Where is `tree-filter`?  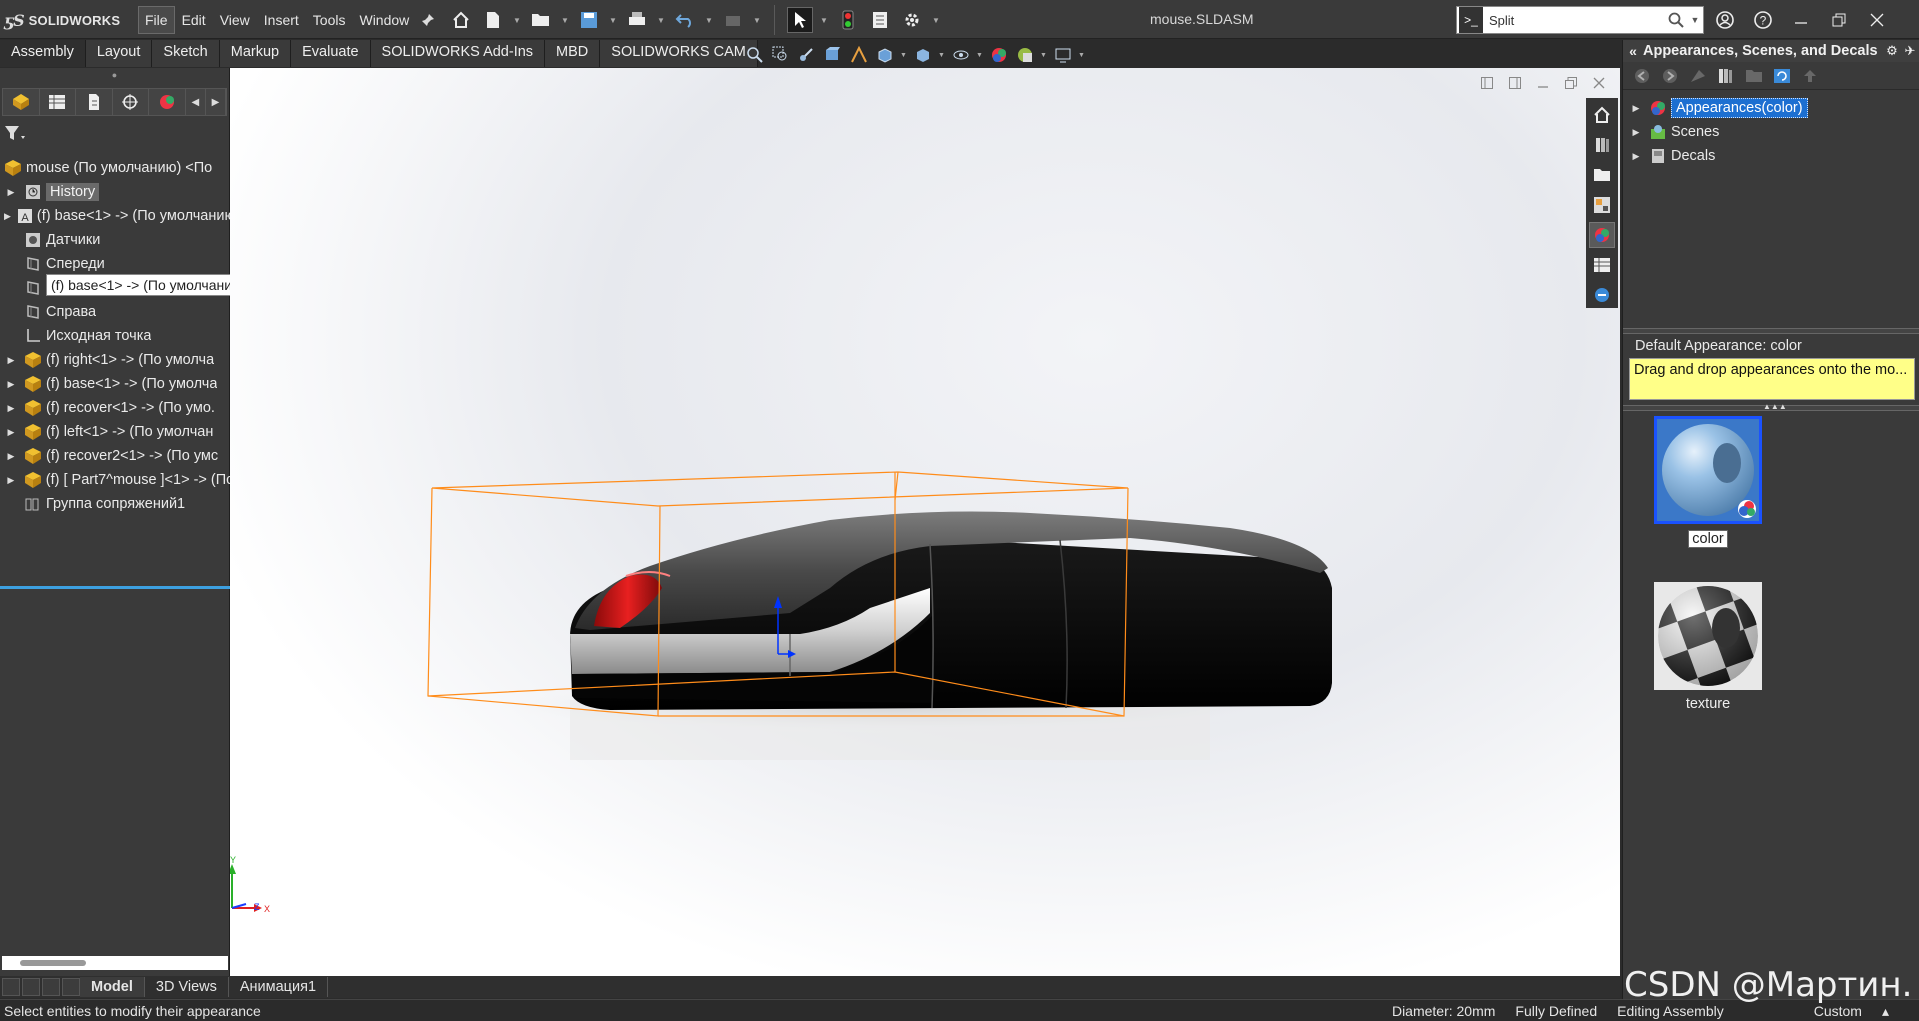 tree-filter is located at coordinates (114, 133).